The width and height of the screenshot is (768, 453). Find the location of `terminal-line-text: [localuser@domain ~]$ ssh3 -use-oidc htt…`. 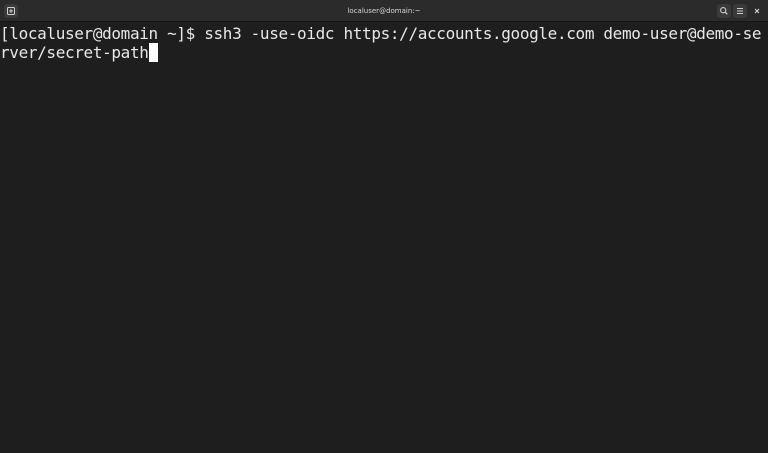

terminal-line-text: [localuser@domain ~]$ ssh3 -use-oidc htt… is located at coordinates (381, 33).